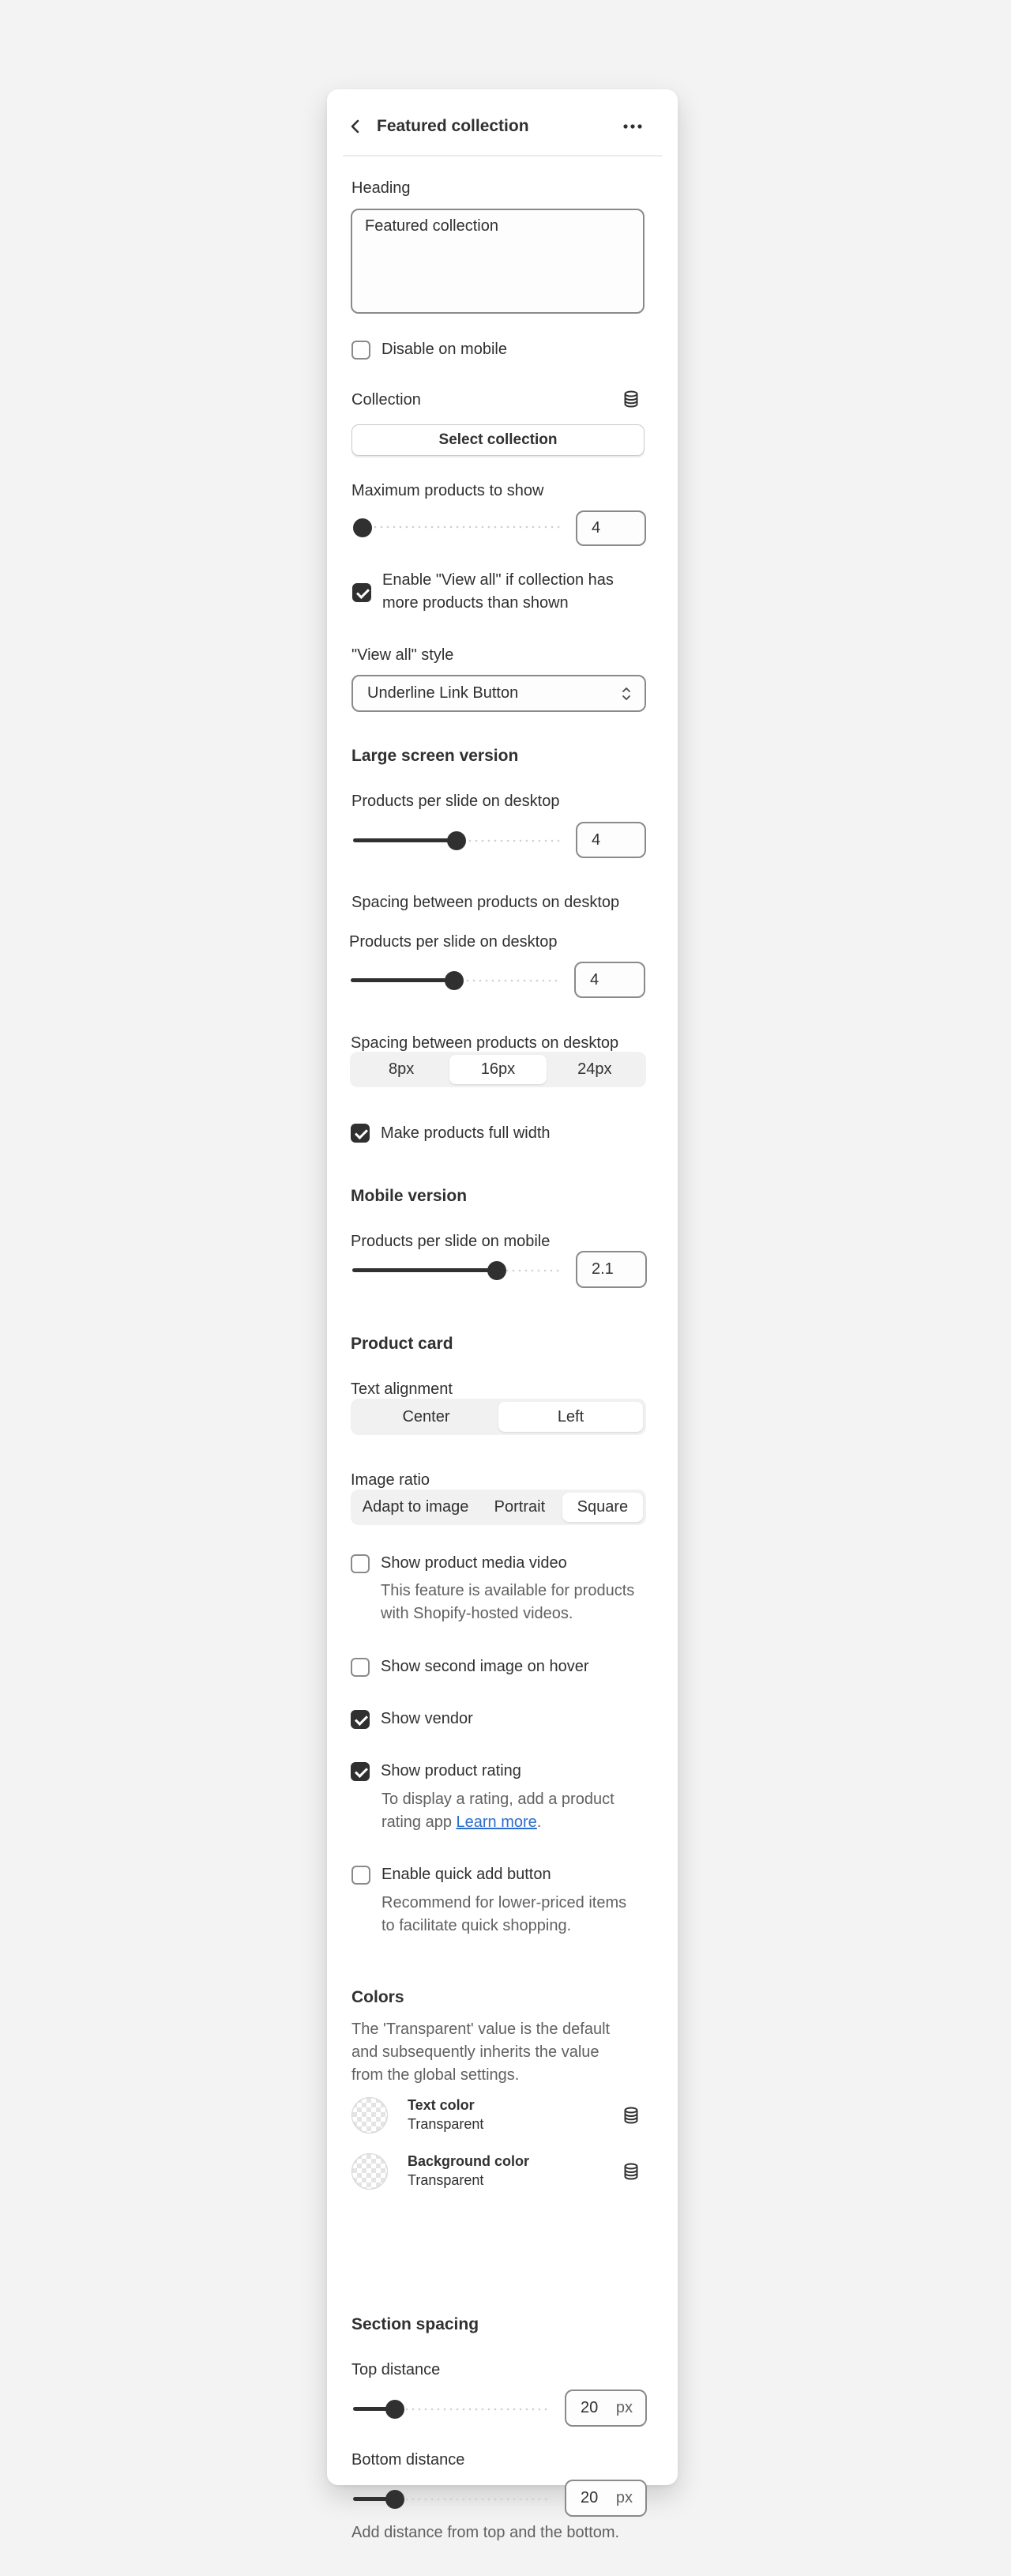 The width and height of the screenshot is (1011, 2576). What do you see at coordinates (408, 2460) in the screenshot?
I see `bottom-distance-label: Bottom distance` at bounding box center [408, 2460].